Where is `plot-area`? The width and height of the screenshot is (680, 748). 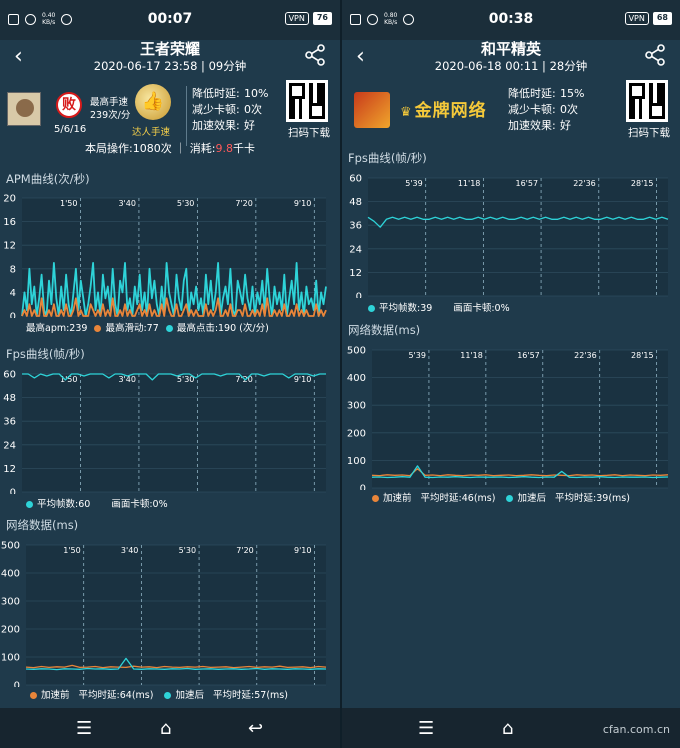
plot-area is located at coordinates (174, 433).